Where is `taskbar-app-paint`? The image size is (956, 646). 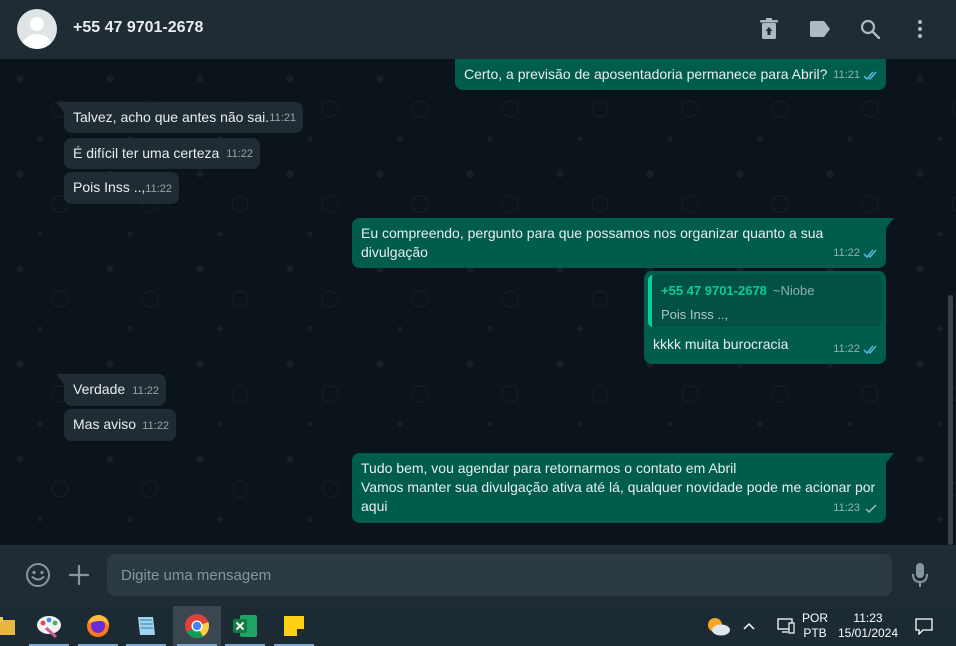
taskbar-app-paint is located at coordinates (49, 626).